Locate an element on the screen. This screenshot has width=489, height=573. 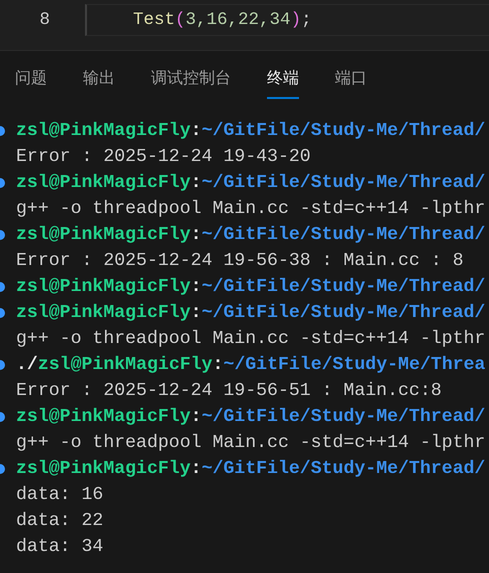
terminal-output: data: 22 is located at coordinates (60, 521).